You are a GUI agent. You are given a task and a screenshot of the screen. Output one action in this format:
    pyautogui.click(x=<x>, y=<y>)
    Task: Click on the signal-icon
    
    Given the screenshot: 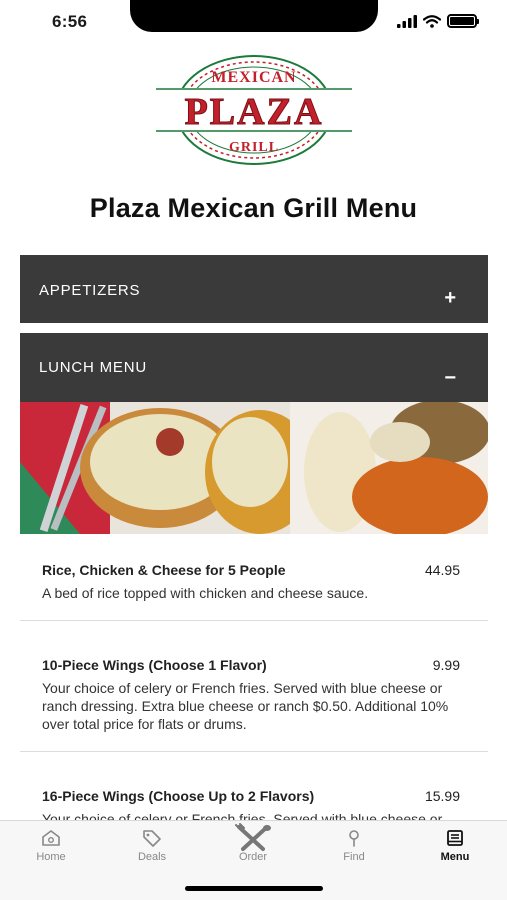 What is the action you would take?
    pyautogui.click(x=407, y=21)
    